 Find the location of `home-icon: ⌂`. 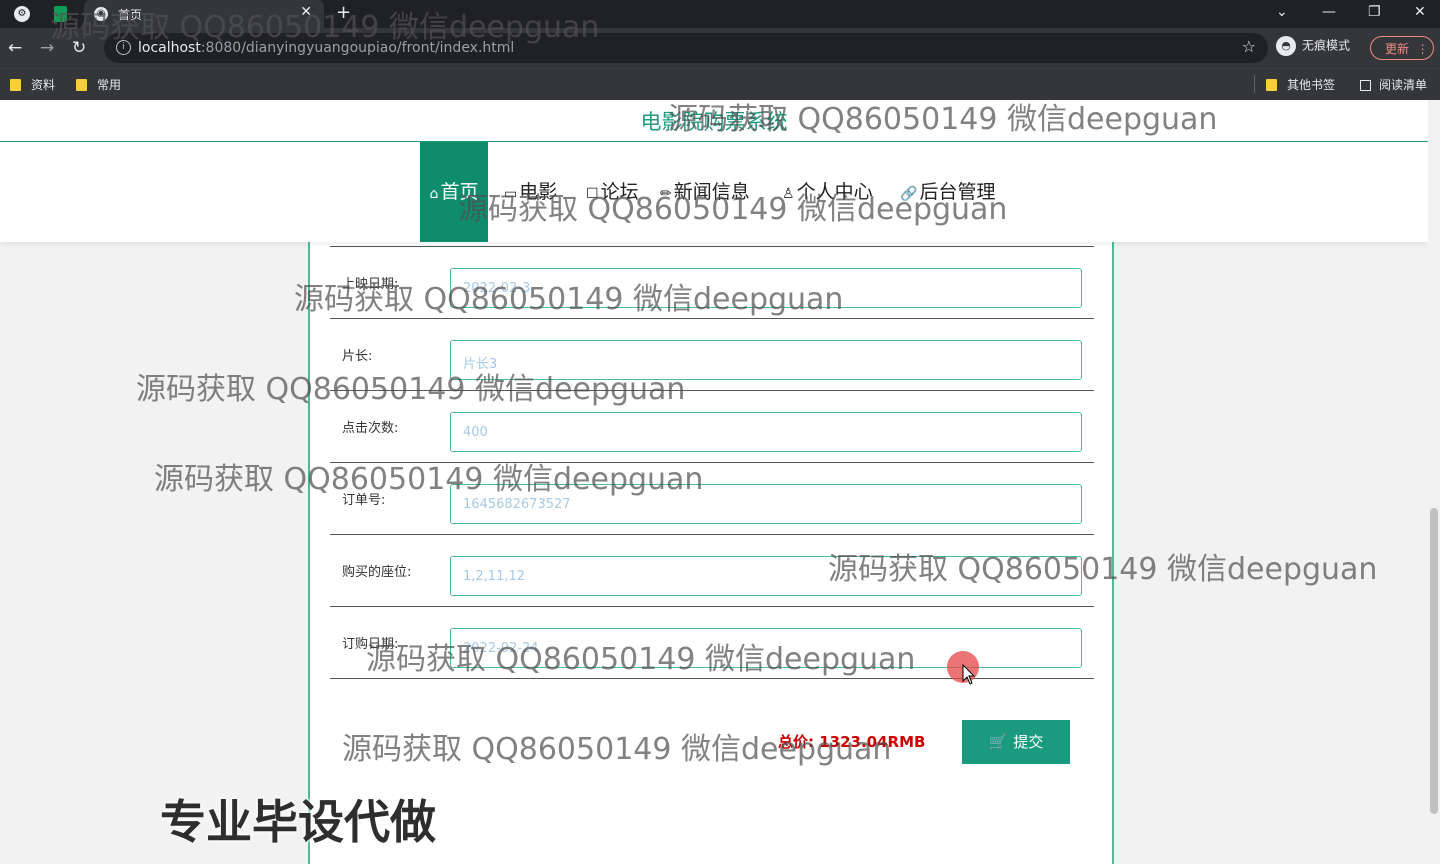

home-icon: ⌂ is located at coordinates (434, 194).